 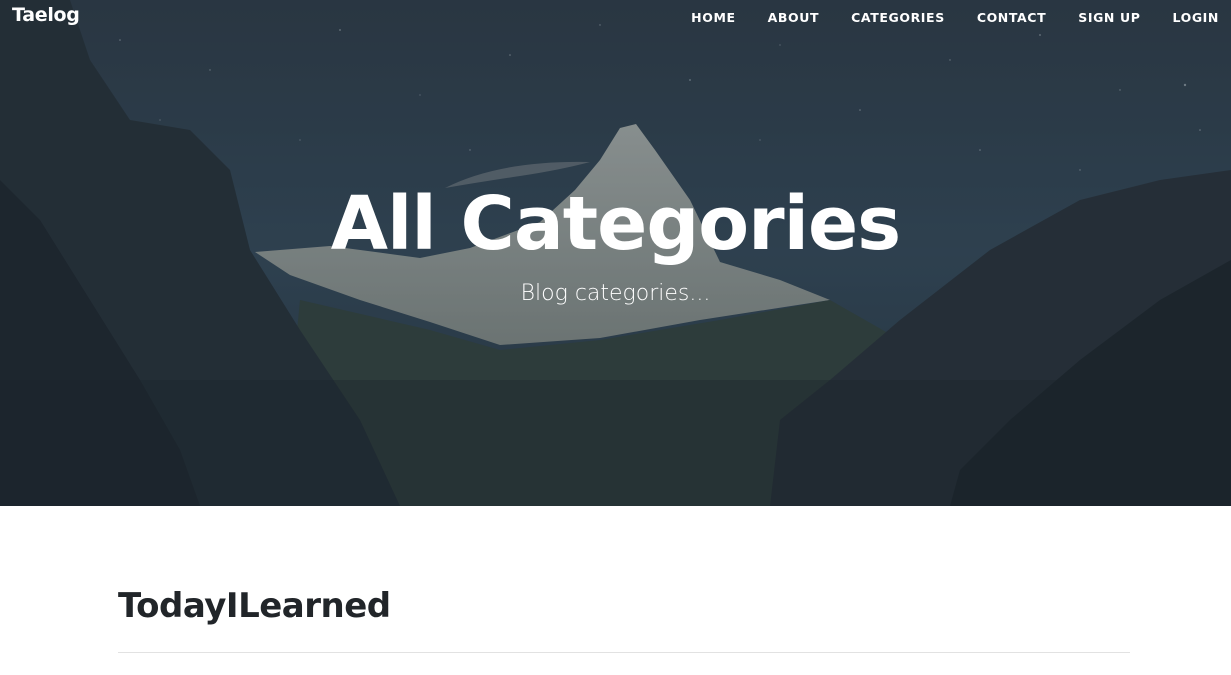 I want to click on nav-item-login: LOGIN, so click(x=1195, y=16).